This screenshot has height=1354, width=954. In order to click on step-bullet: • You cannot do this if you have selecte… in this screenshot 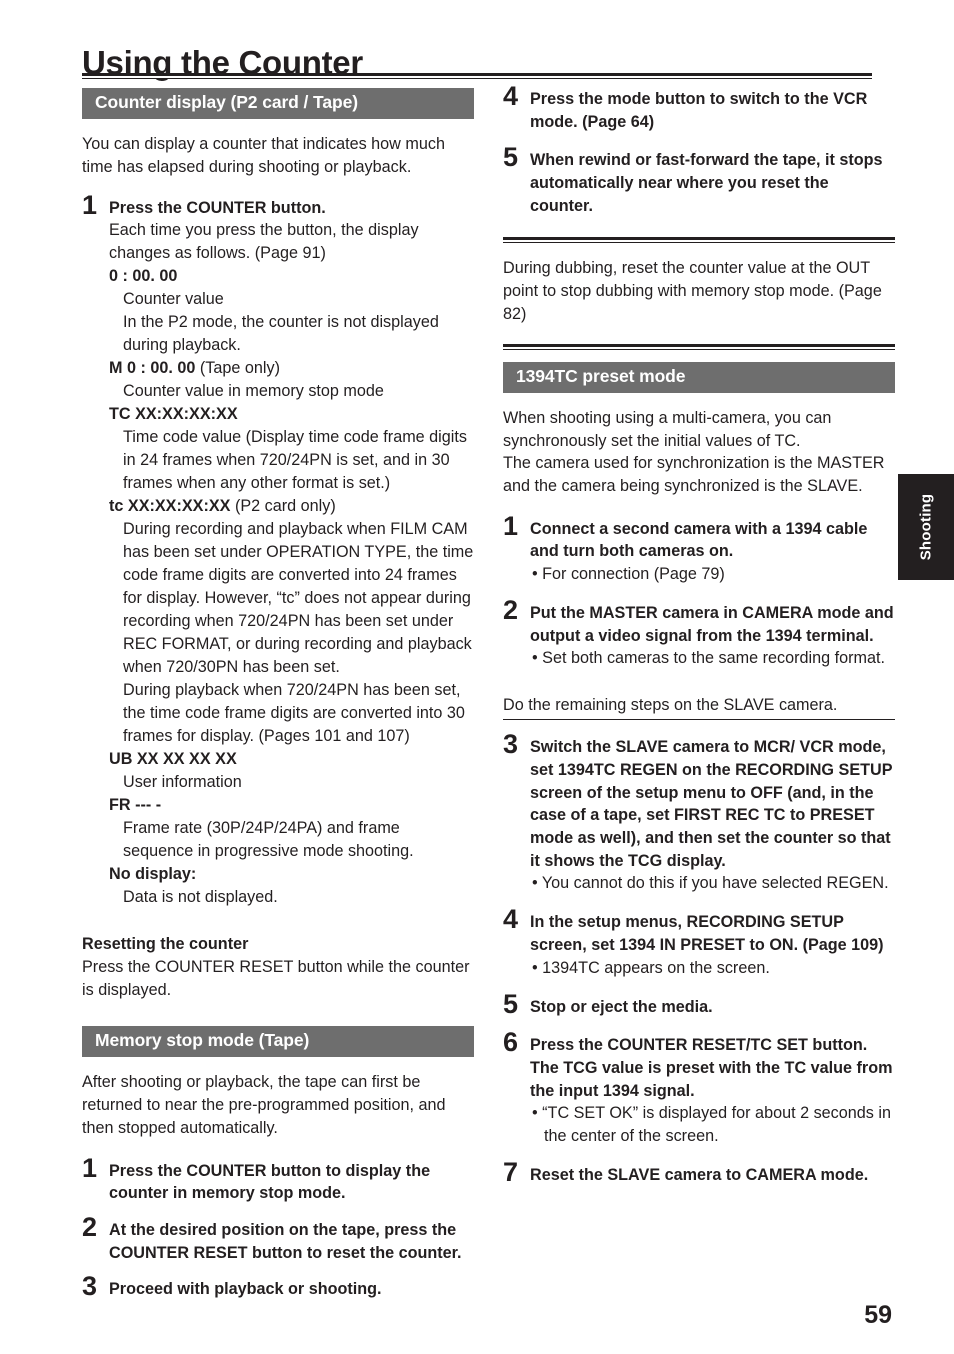, I will do `click(710, 883)`.